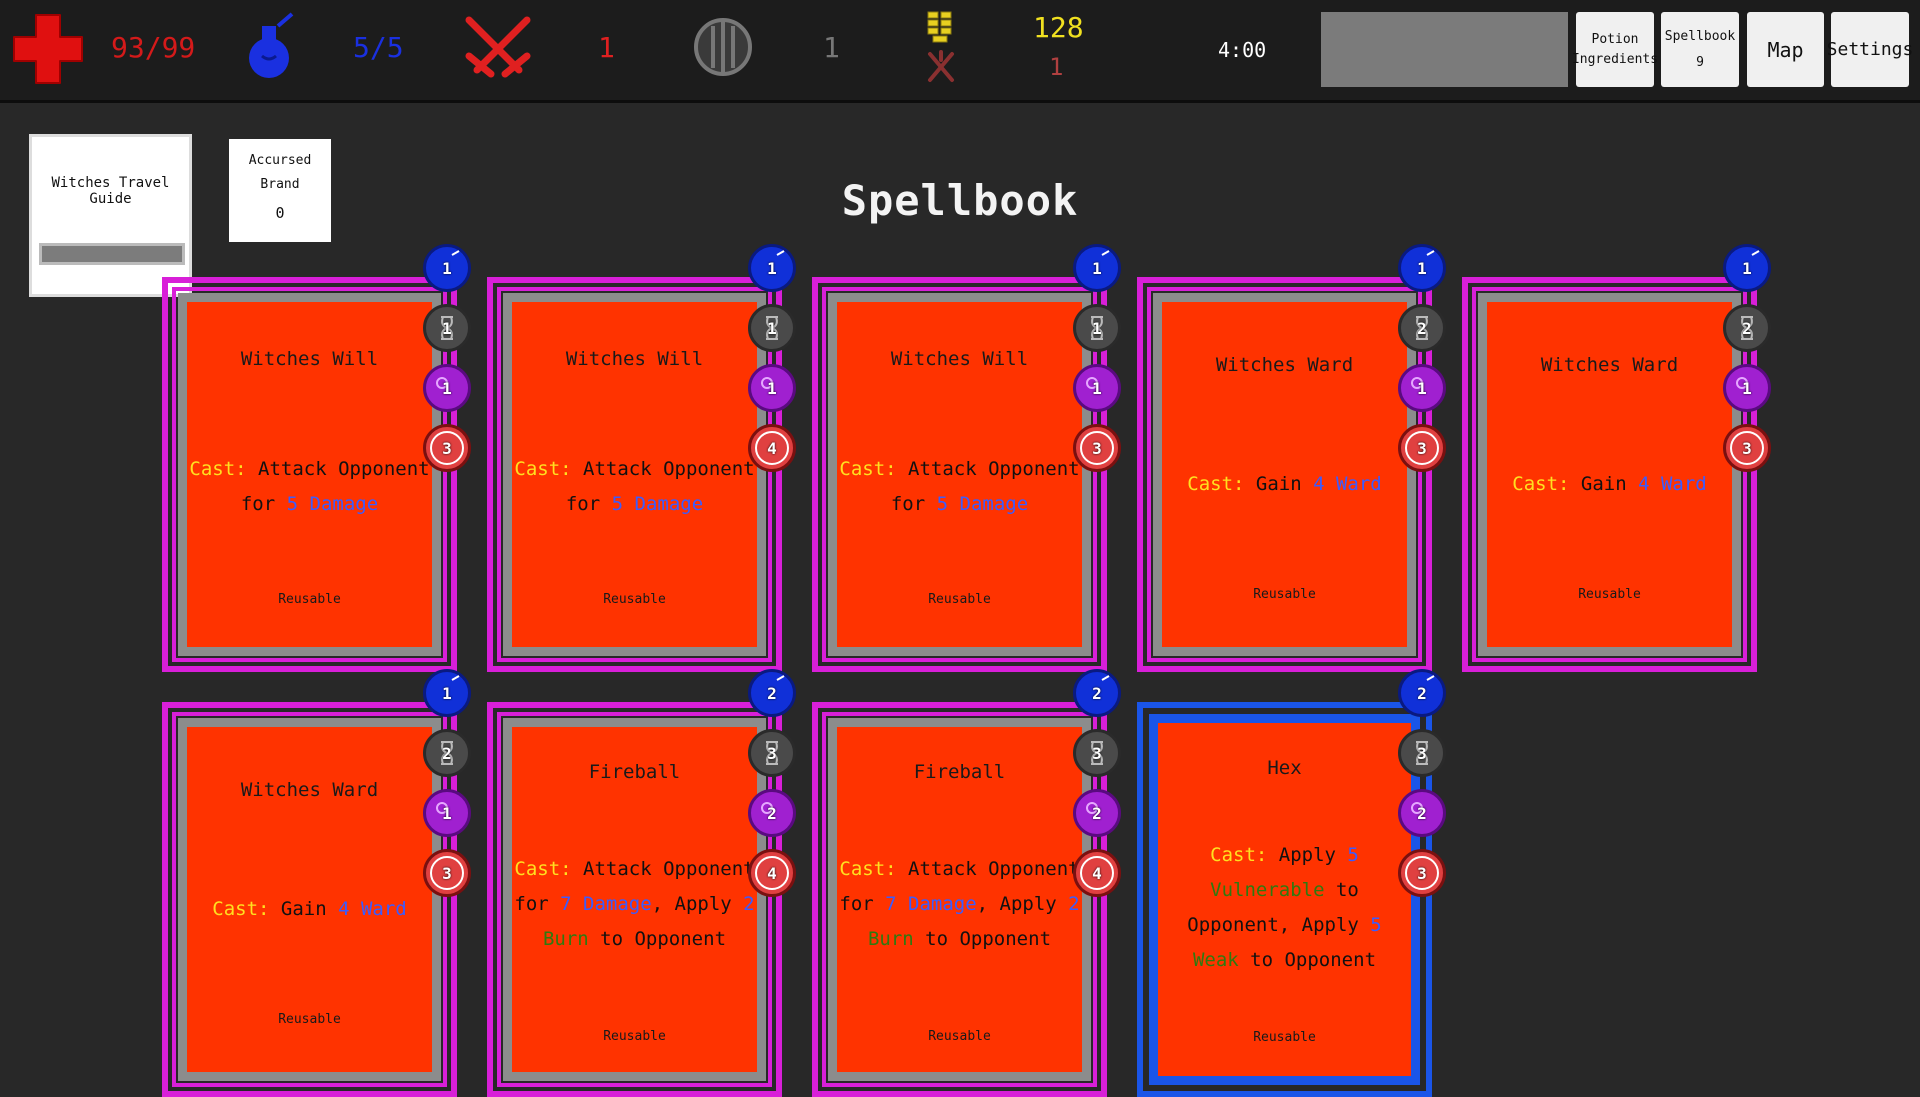 This screenshot has height=1097, width=1920. Describe the element at coordinates (153, 47) in the screenshot. I see `health-value: 93/99` at that location.